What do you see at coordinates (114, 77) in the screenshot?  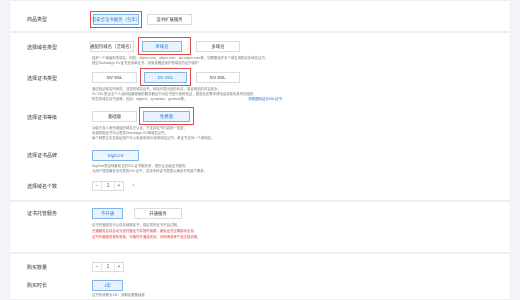 I see `cert-type-ov: OV SSL` at bounding box center [114, 77].